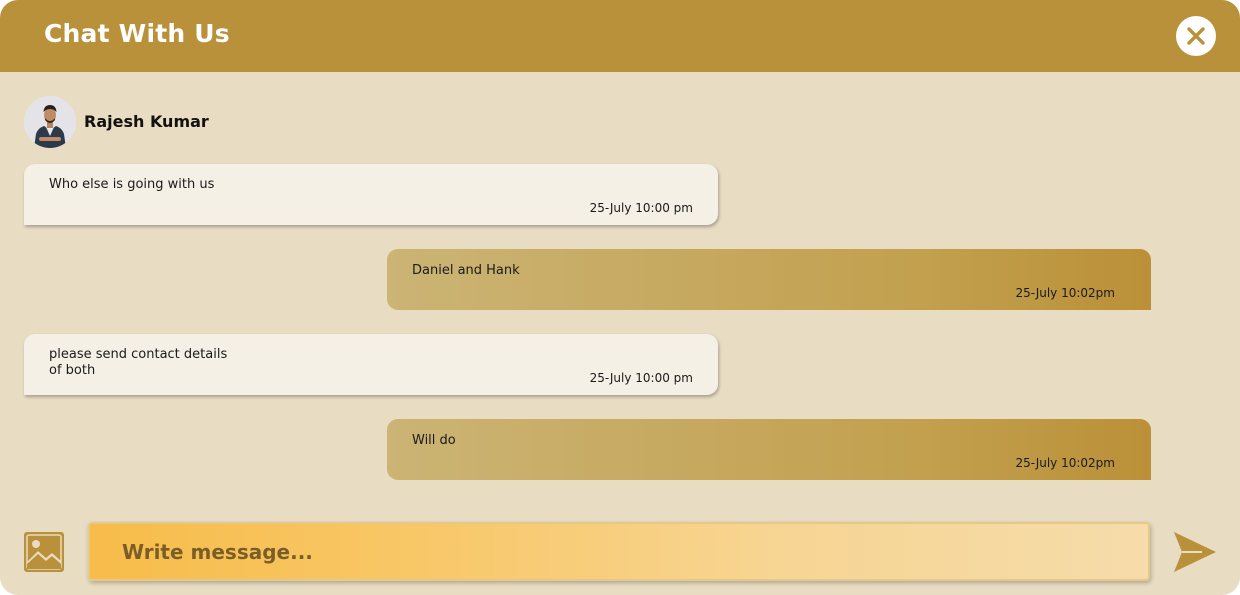 The image size is (1240, 595). What do you see at coordinates (132, 184) in the screenshot?
I see `message-text: Who else is going with us` at bounding box center [132, 184].